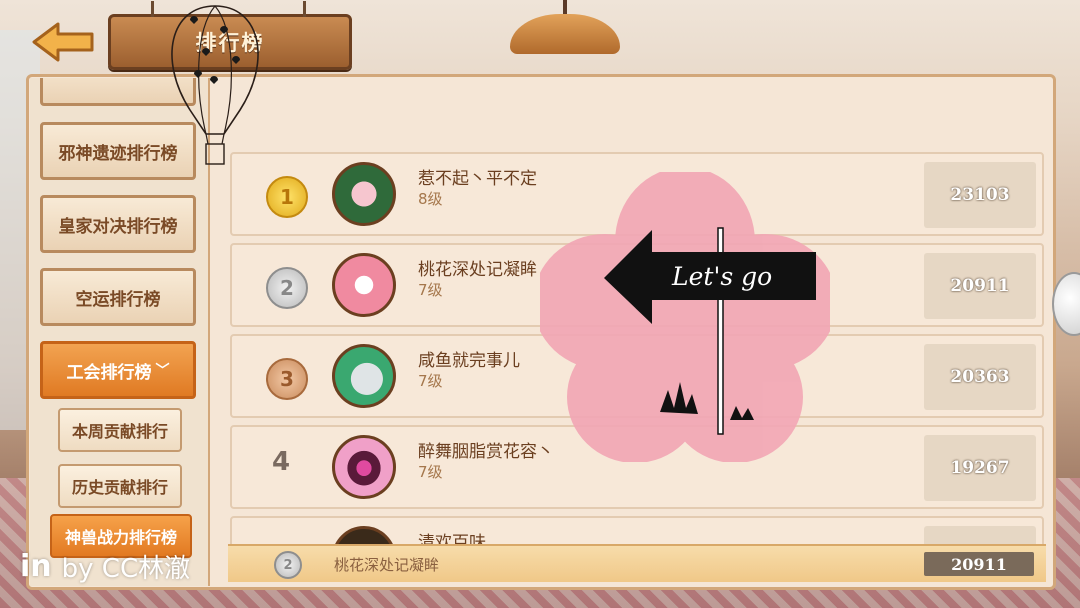 The image size is (1080, 608). What do you see at coordinates (118, 299) in the screenshot?
I see `sidebar-item-label: 空运排行榜` at bounding box center [118, 299].